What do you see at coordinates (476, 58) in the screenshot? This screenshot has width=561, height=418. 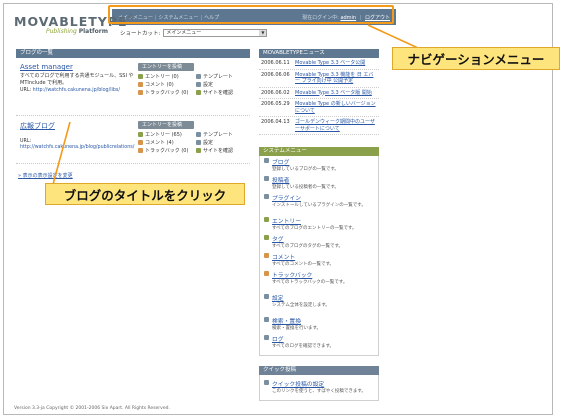 I see `nav-menu-callout: ナビゲーションメニュー` at bounding box center [476, 58].